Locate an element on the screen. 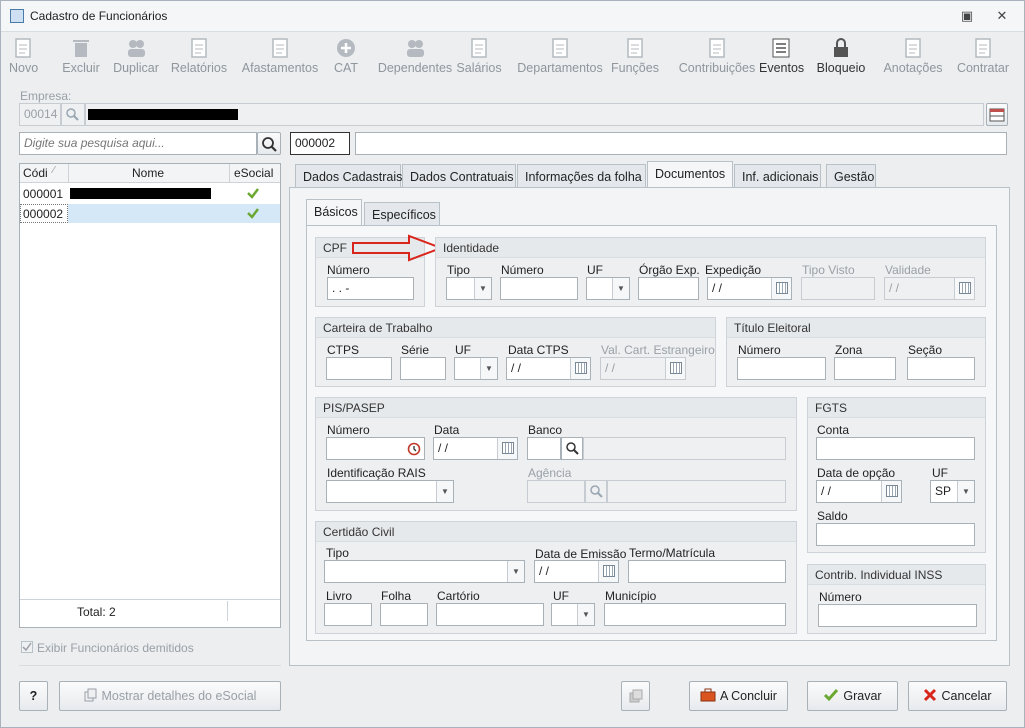 The image size is (1025, 728). ctps-input is located at coordinates (359, 368).